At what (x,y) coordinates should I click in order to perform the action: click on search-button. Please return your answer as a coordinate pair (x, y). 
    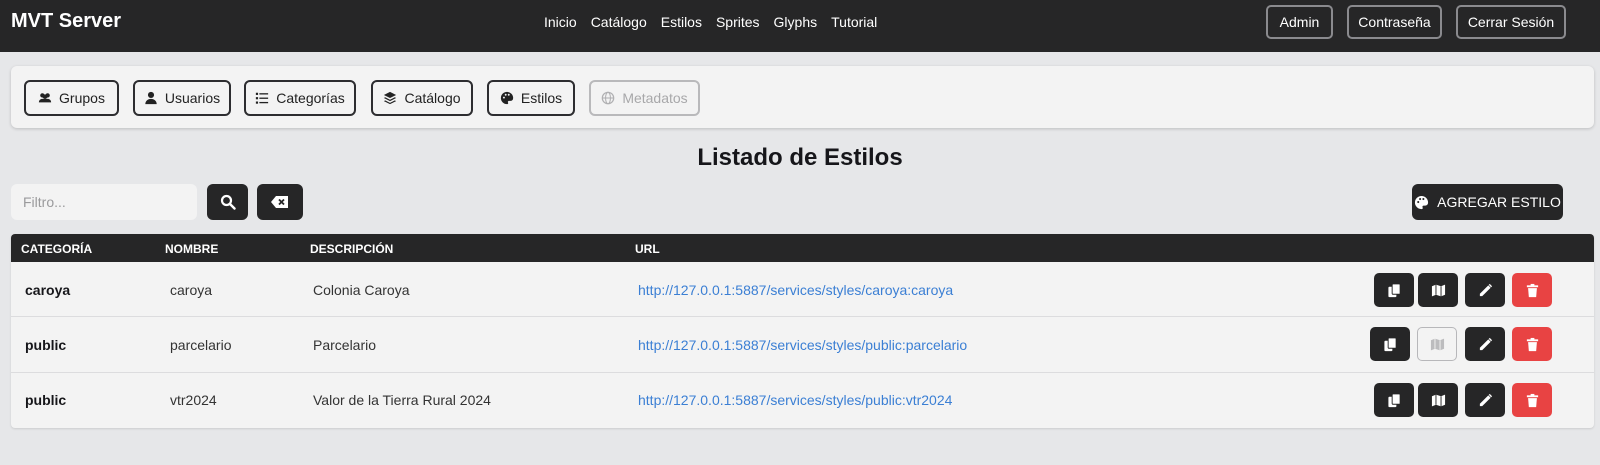
    Looking at the image, I should click on (227, 202).